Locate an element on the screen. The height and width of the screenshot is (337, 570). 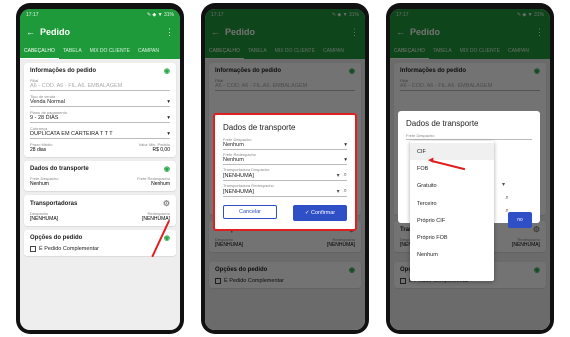
checkbox-box is located at coordinates (33, 249).